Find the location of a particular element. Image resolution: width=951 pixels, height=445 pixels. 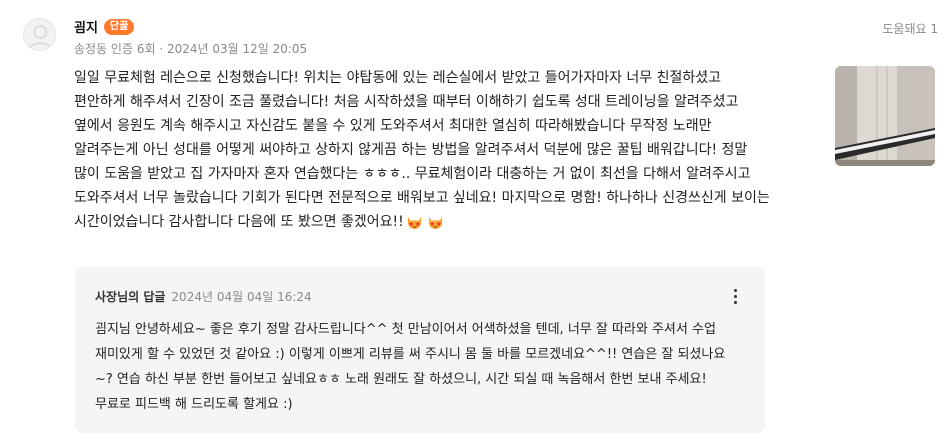

more-options-icon is located at coordinates (735, 296).